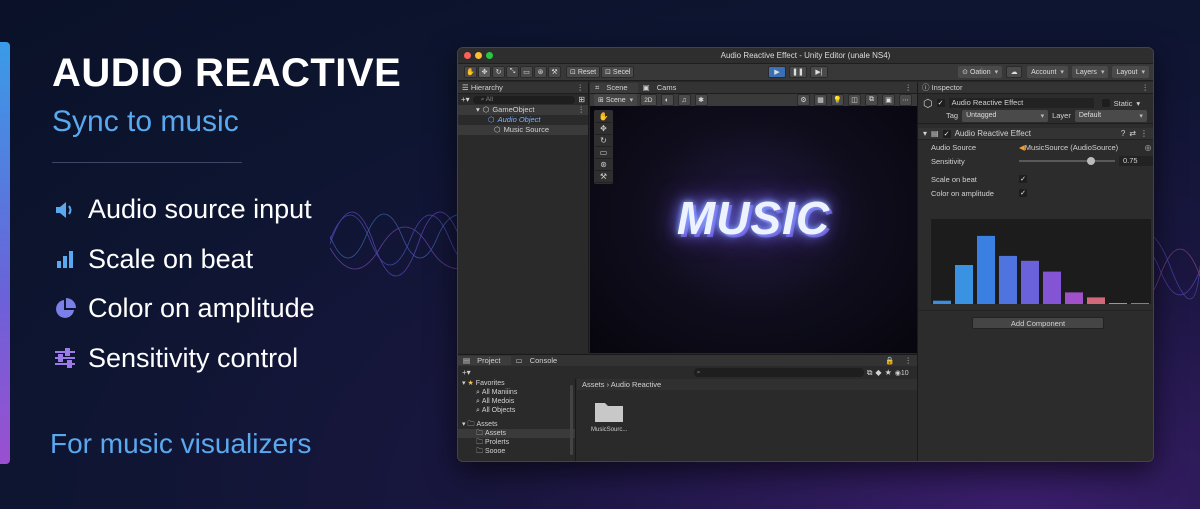  What do you see at coordinates (954, 179) in the screenshot?
I see `scale-on-beat-label: Scale on beat` at bounding box center [954, 179].